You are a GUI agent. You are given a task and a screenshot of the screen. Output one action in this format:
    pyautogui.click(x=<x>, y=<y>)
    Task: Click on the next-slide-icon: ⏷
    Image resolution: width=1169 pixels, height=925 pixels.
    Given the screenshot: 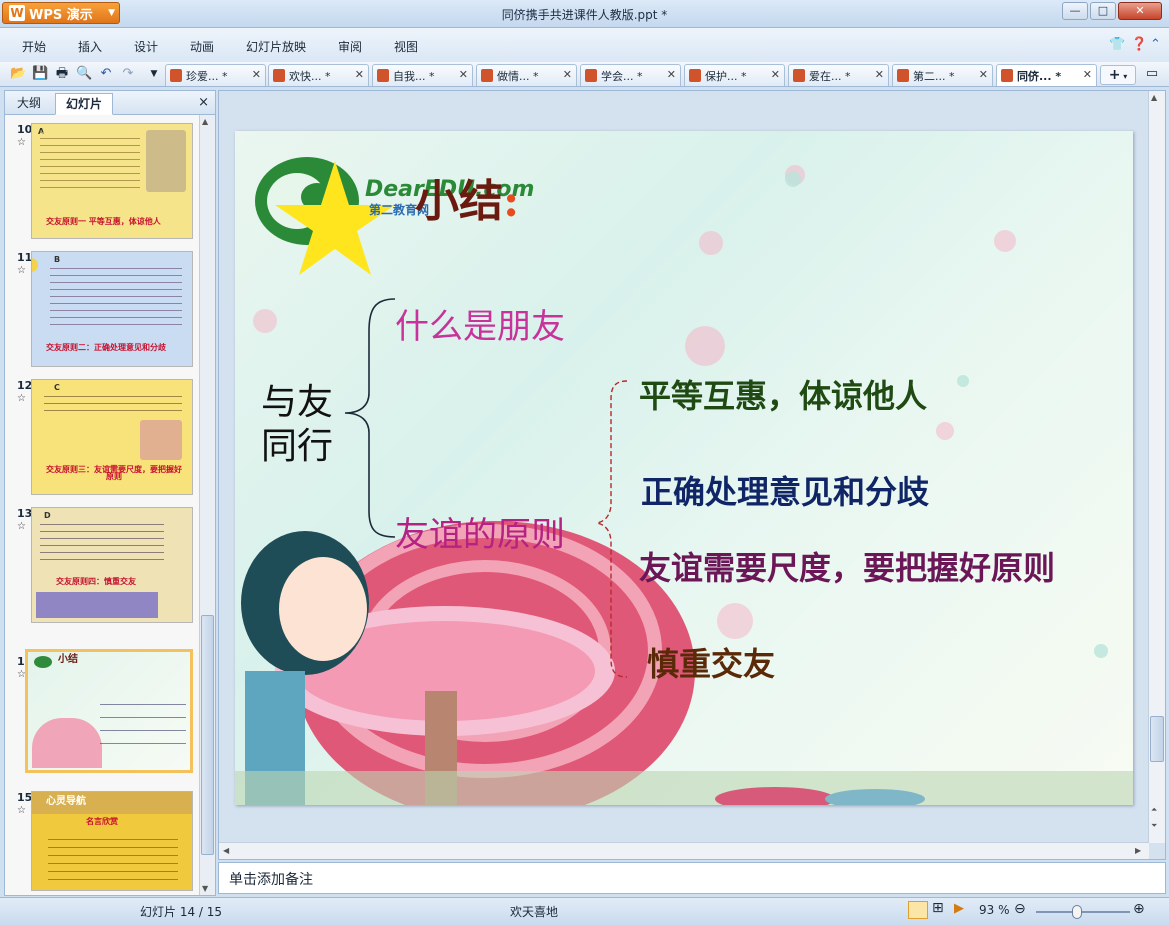 What is the action you would take?
    pyautogui.click(x=1154, y=826)
    